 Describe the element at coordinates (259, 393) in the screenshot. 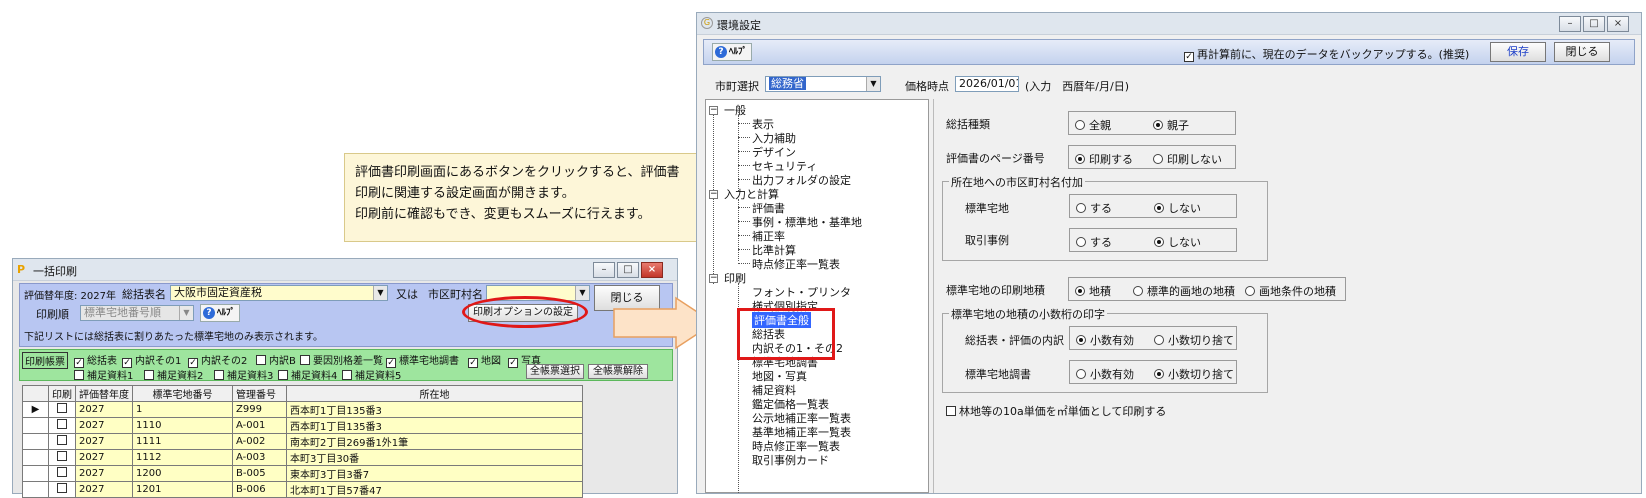

I see `col-header-mgmt-no: 管理番号` at that location.